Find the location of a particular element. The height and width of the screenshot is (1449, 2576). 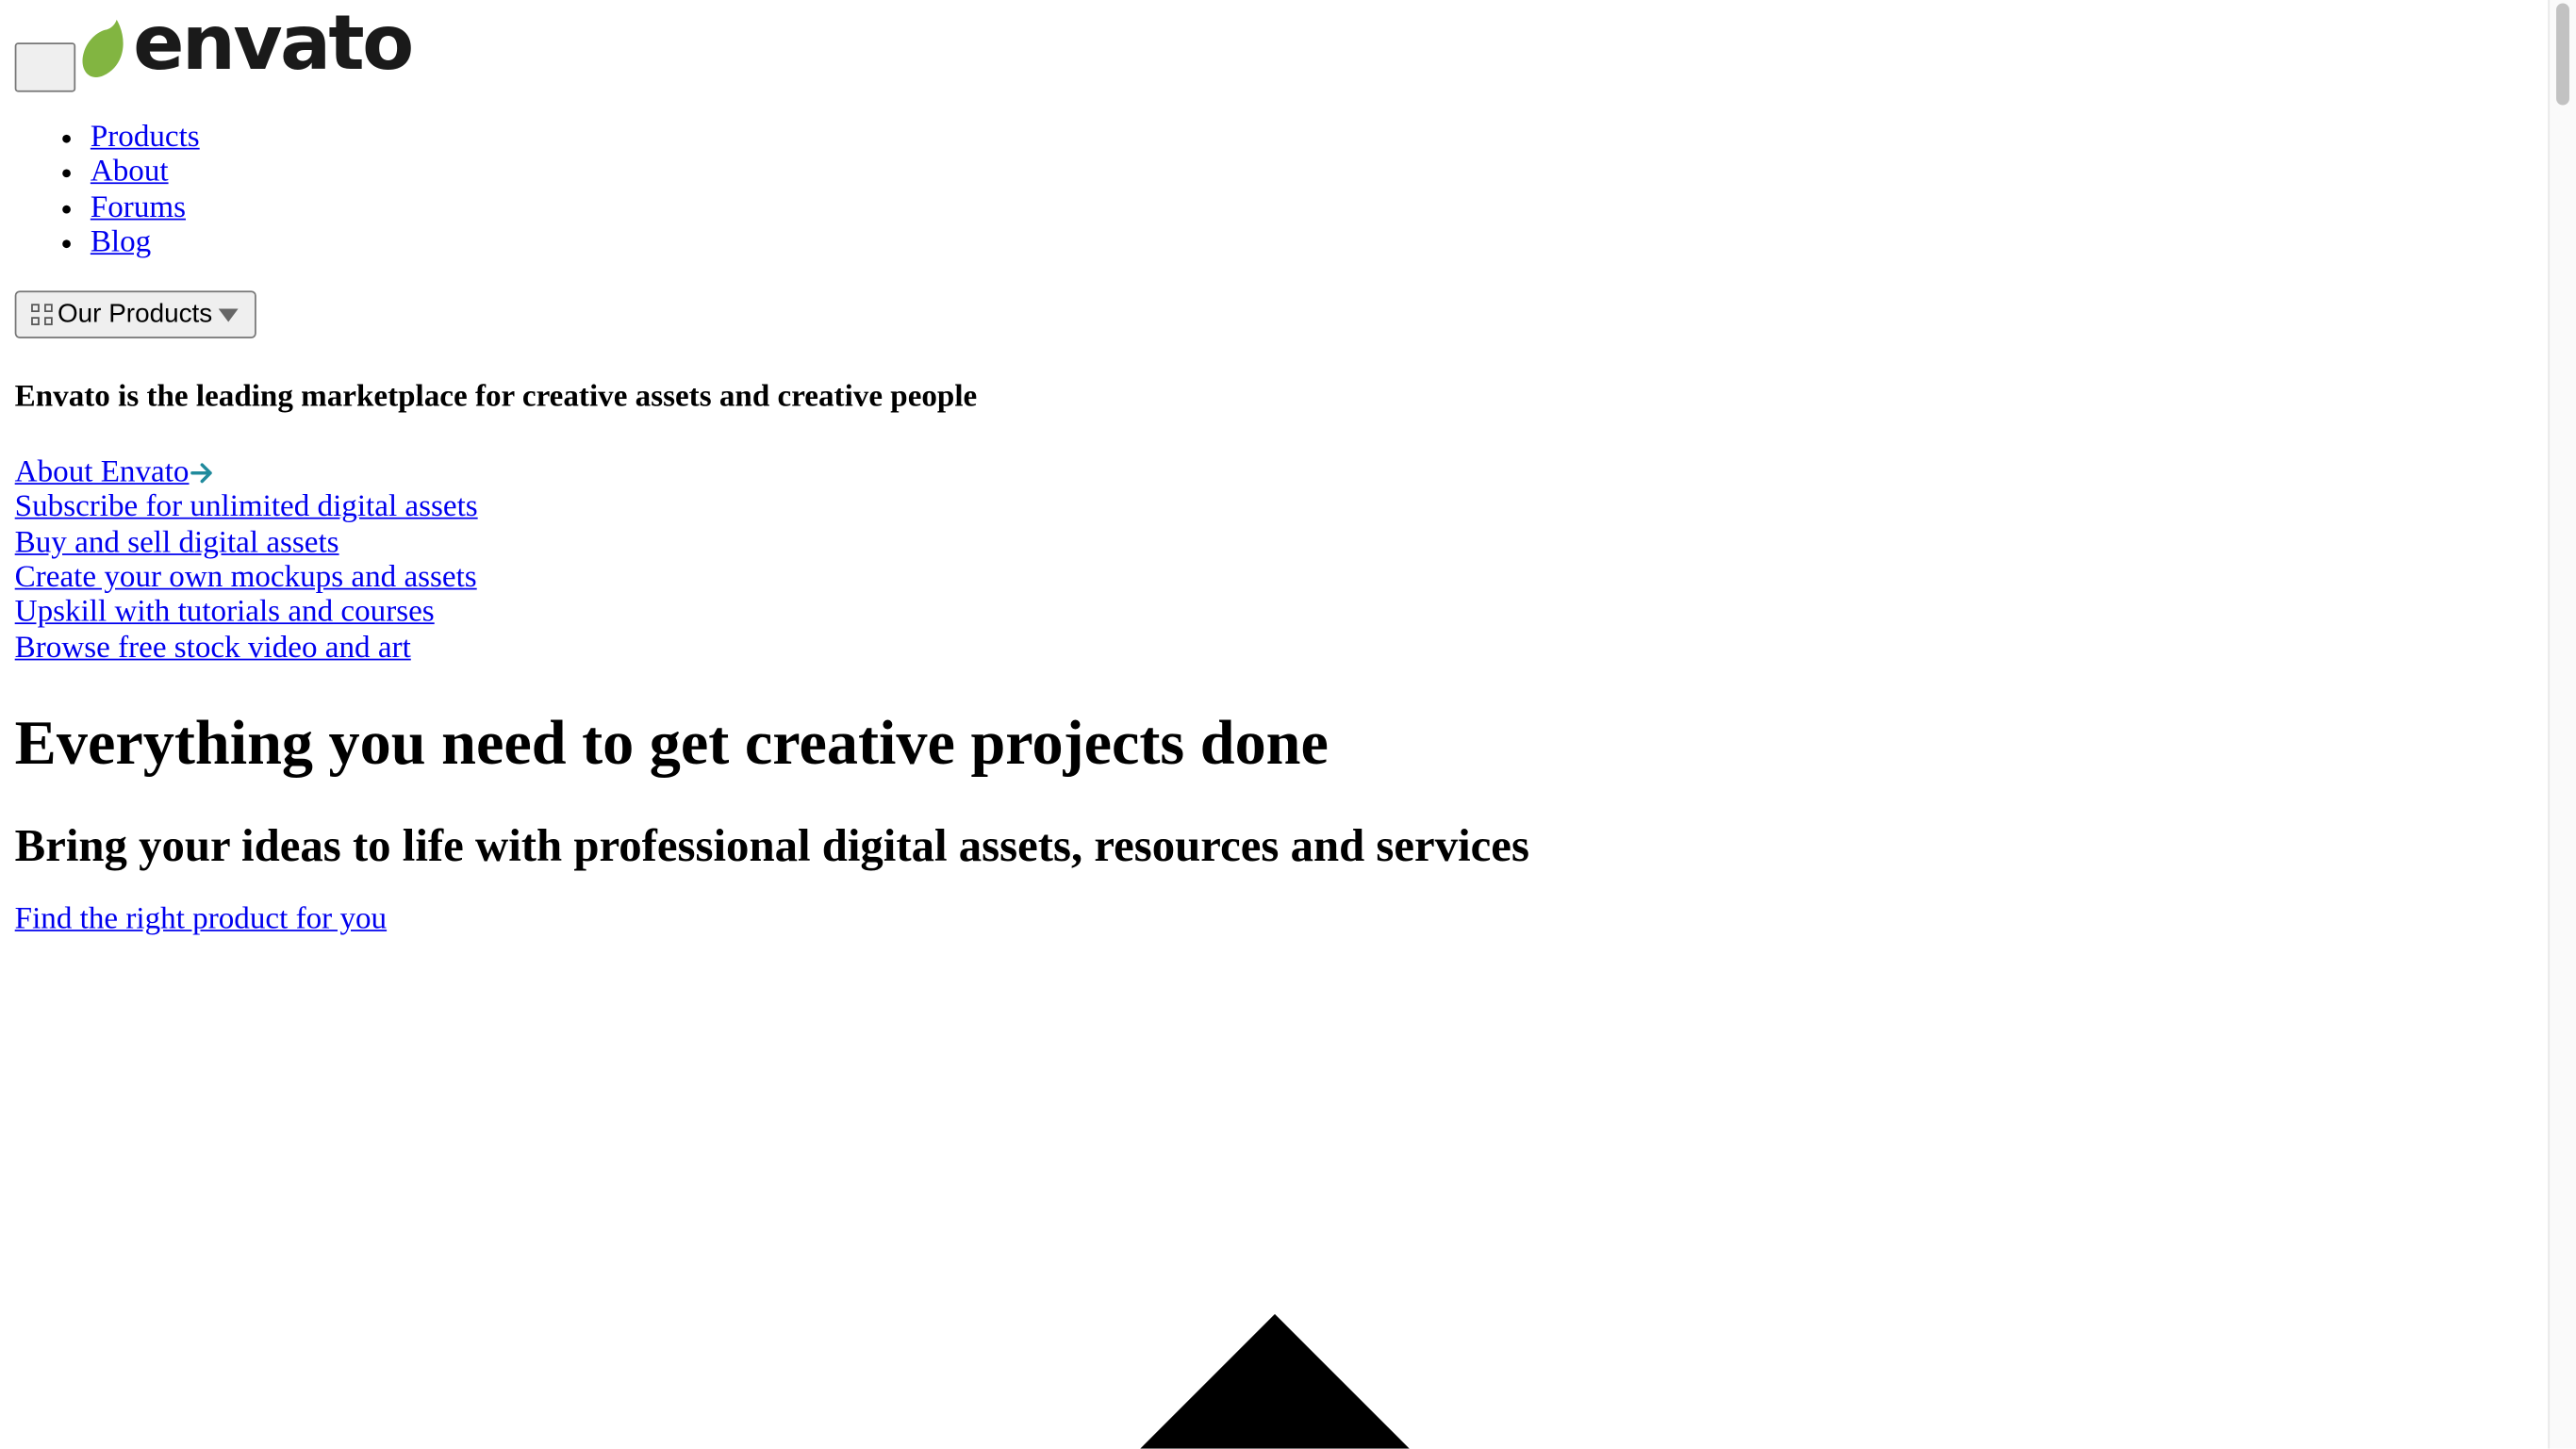

our-products-label: Our Products is located at coordinates (135, 314).